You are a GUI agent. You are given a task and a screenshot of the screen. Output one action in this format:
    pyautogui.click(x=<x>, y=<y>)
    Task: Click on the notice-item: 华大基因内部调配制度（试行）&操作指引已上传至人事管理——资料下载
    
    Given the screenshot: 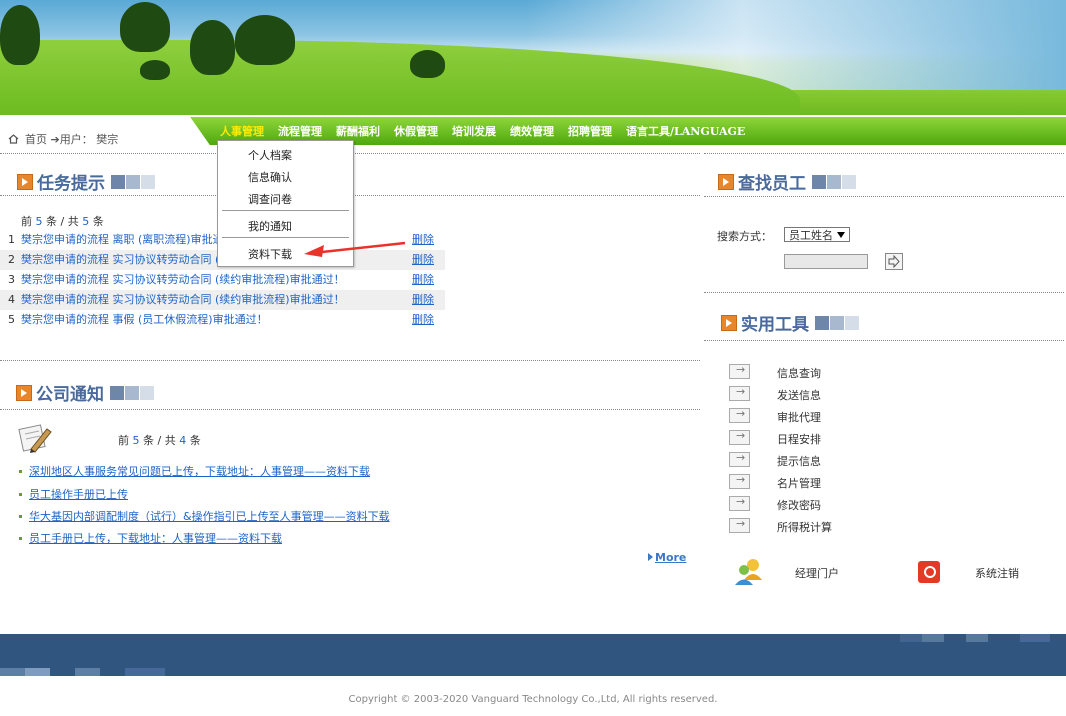 What is the action you would take?
    pyautogui.click(x=204, y=516)
    